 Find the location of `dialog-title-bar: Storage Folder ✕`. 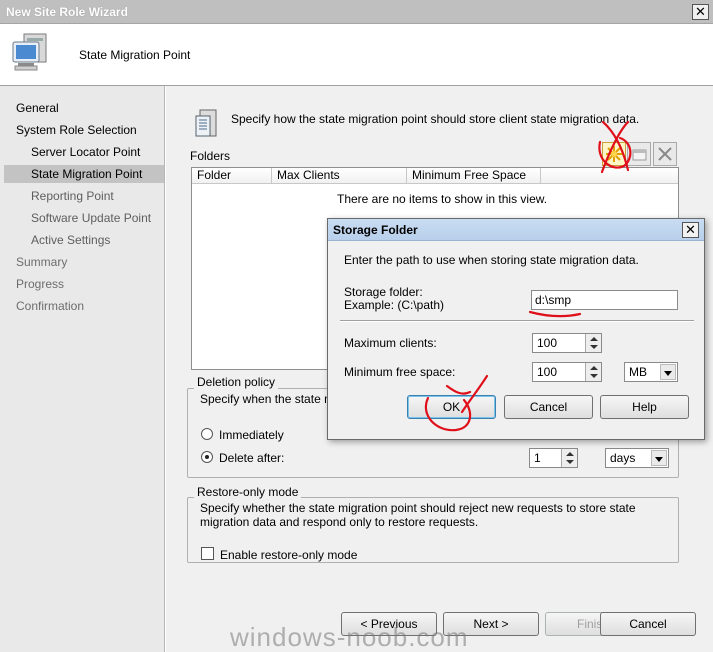

dialog-title-bar: Storage Folder ✕ is located at coordinates (516, 230).